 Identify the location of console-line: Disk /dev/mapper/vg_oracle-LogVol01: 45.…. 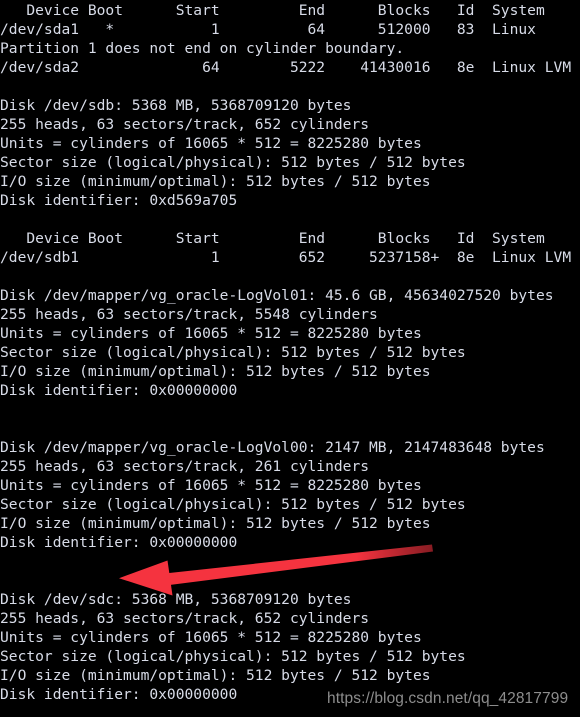
(277, 295).